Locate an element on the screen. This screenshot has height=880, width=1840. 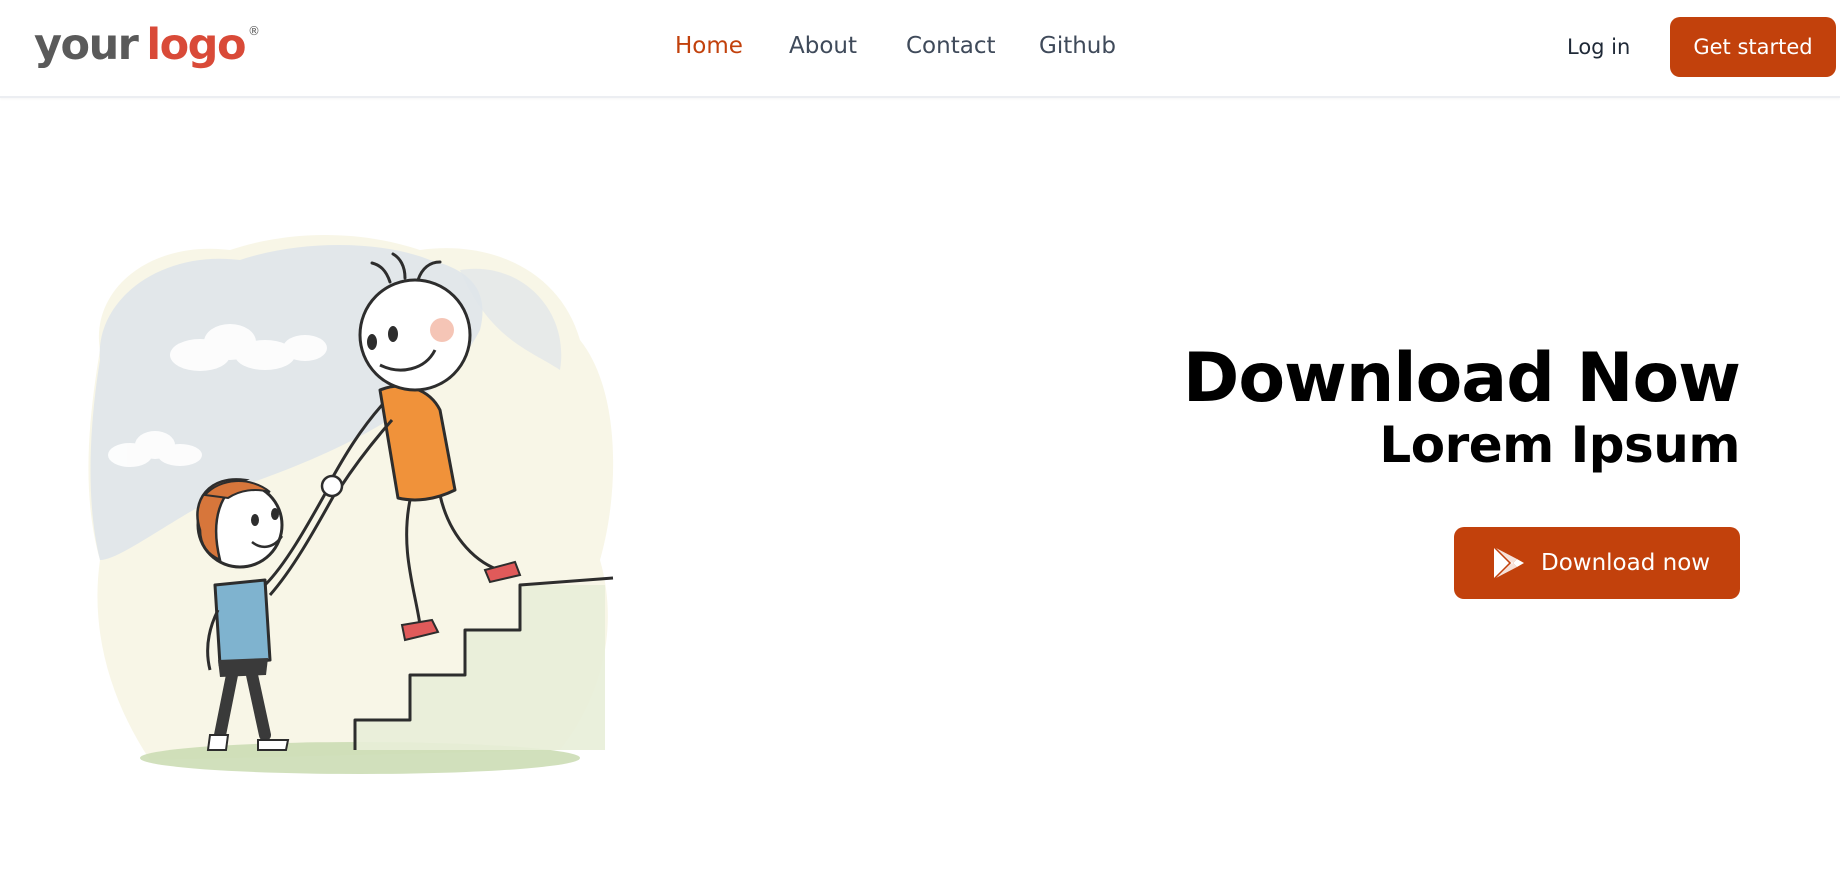
nav-link-about: About is located at coordinates (823, 46).